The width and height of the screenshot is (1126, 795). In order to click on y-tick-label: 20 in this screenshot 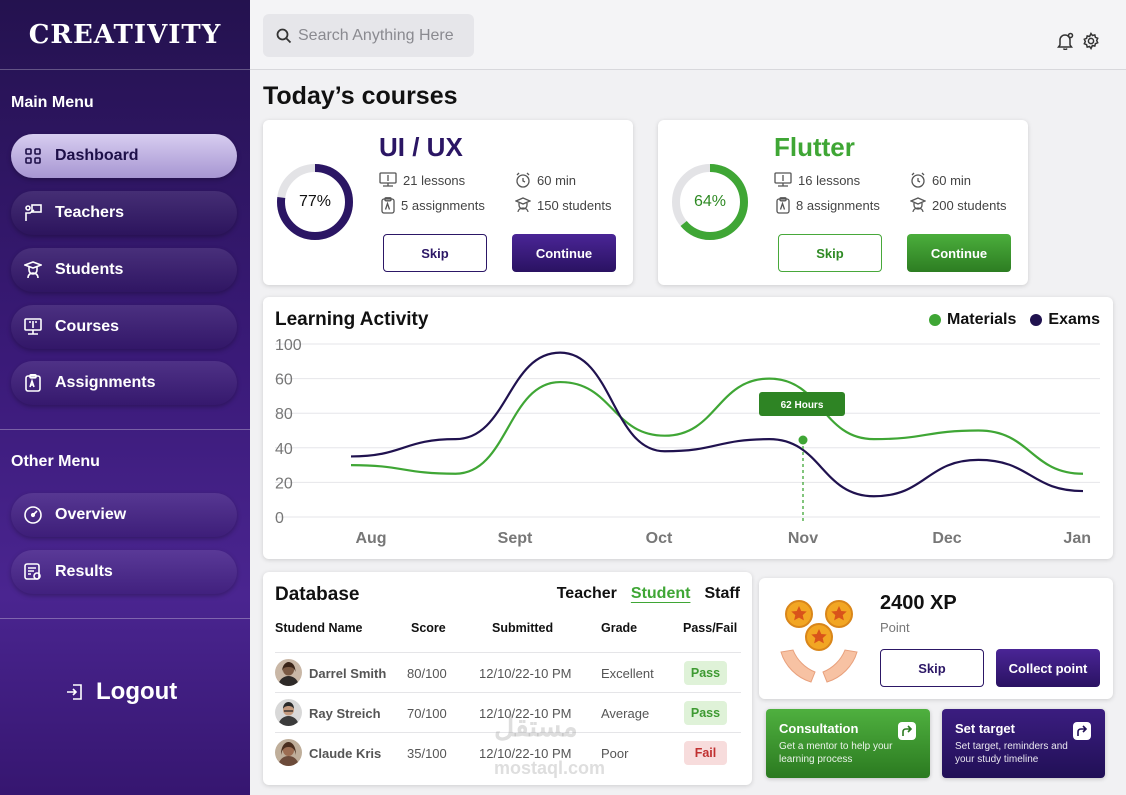, I will do `click(284, 483)`.